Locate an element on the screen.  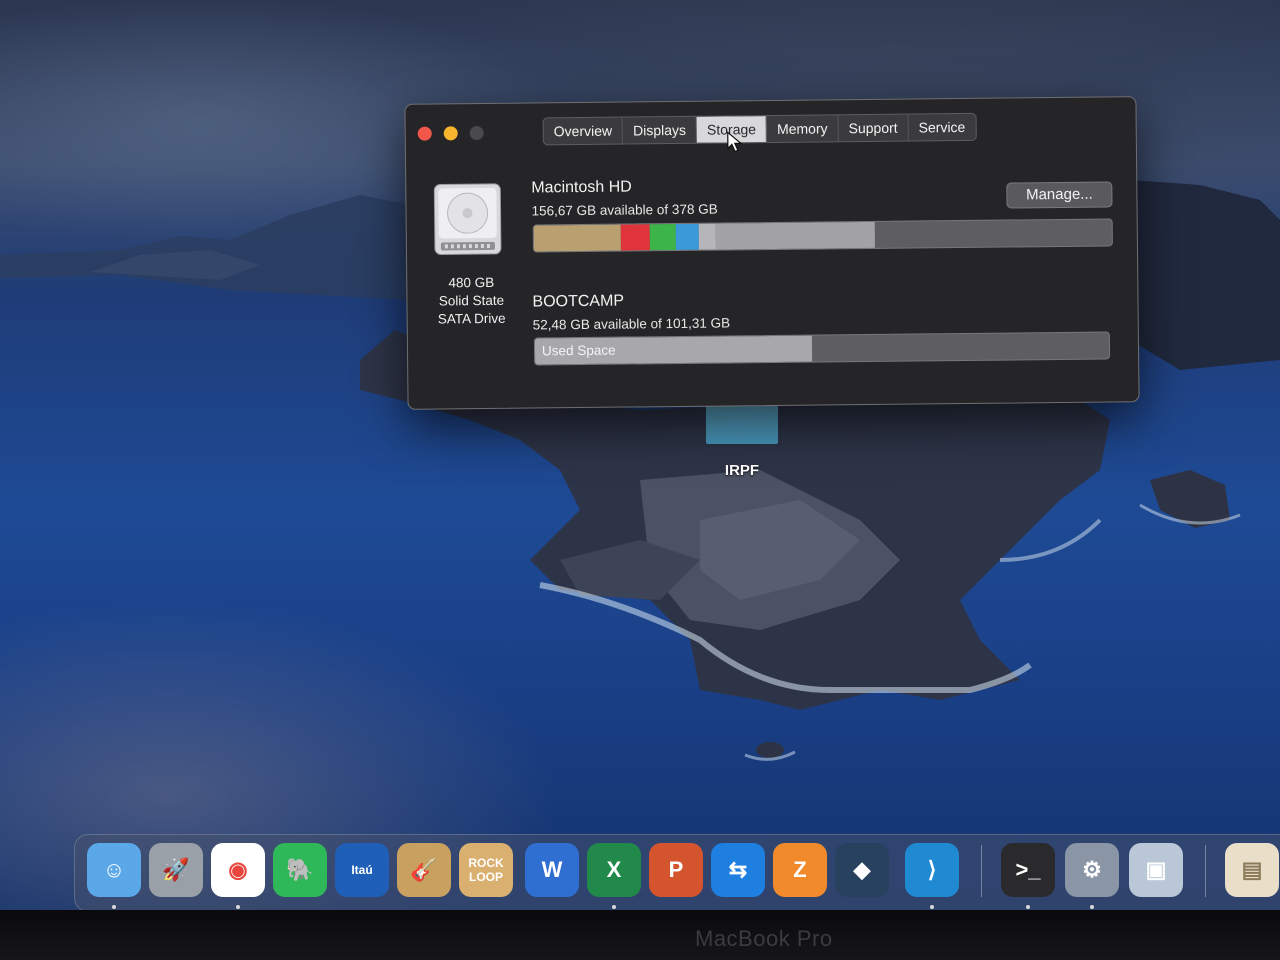
hard-drive-icon is located at coordinates (467, 219).